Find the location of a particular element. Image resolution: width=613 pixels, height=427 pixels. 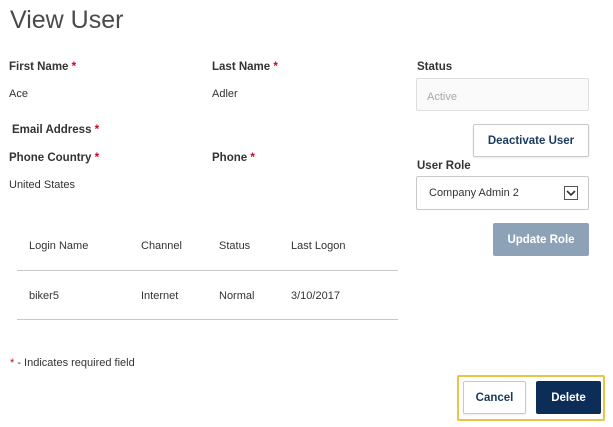

table-header-status: Status is located at coordinates (235, 246).